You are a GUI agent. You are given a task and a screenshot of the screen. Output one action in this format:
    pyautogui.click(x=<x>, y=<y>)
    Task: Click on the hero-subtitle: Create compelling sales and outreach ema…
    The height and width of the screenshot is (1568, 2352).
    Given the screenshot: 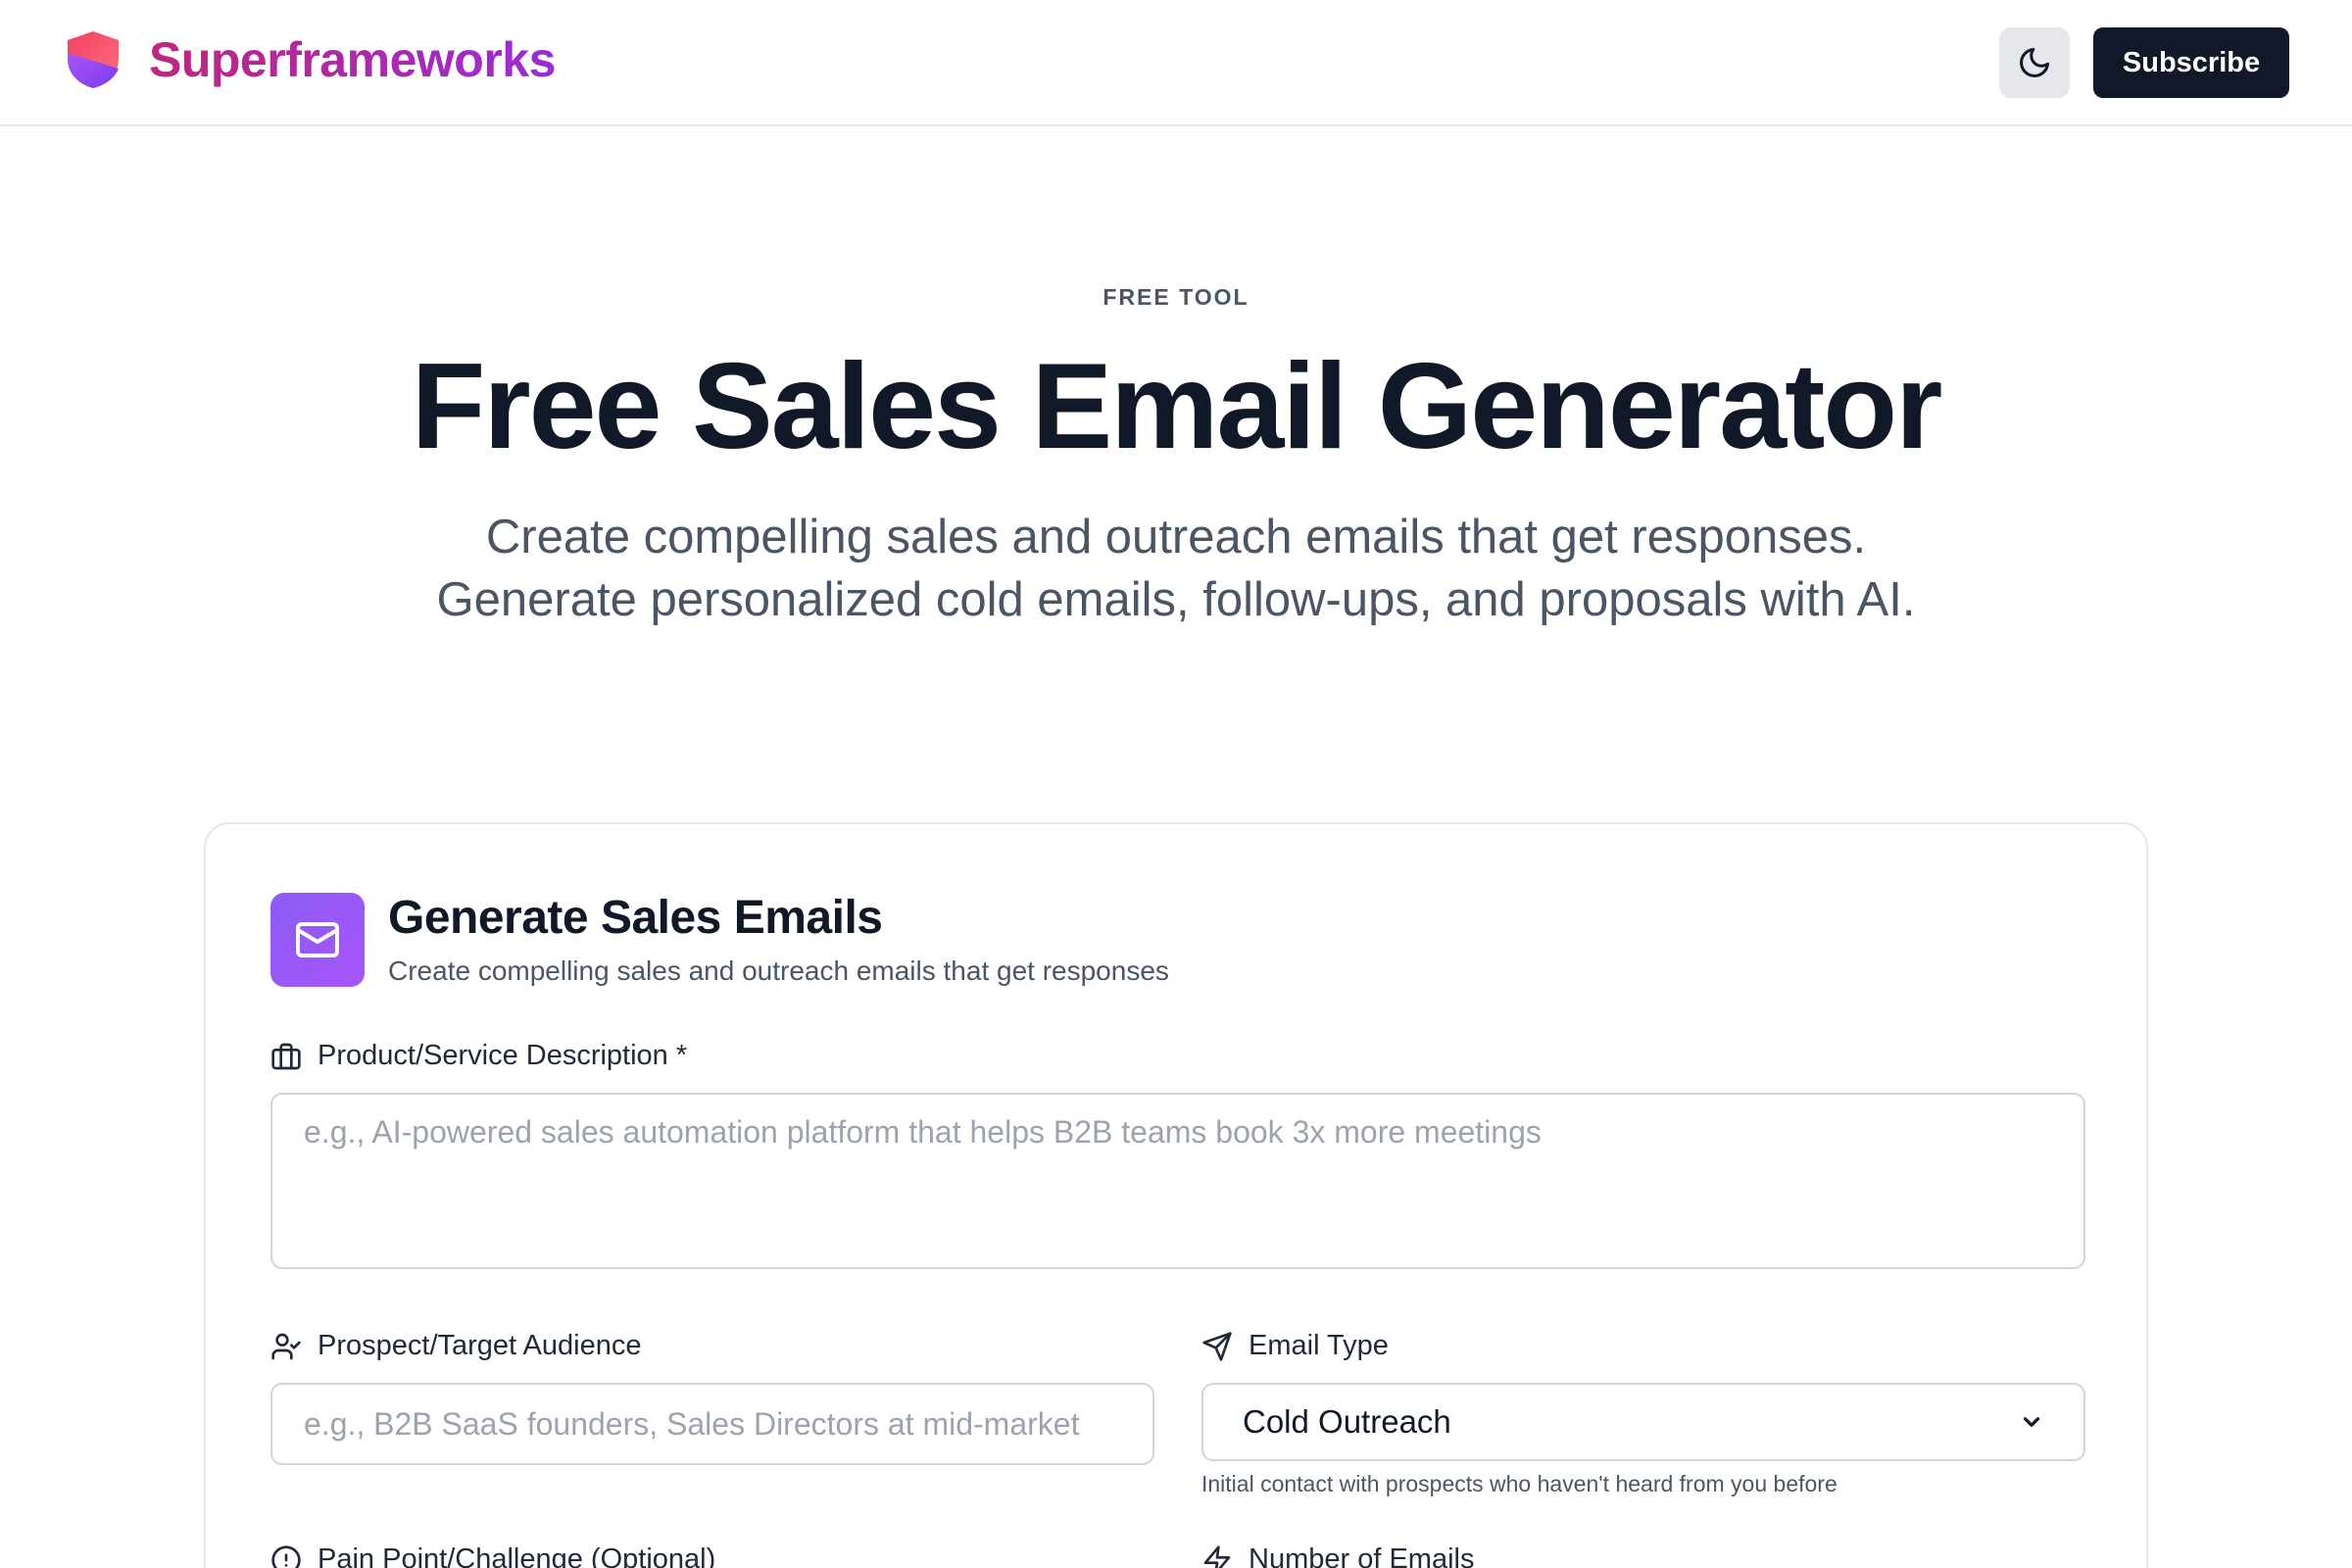 What is the action you would take?
    pyautogui.click(x=1176, y=568)
    